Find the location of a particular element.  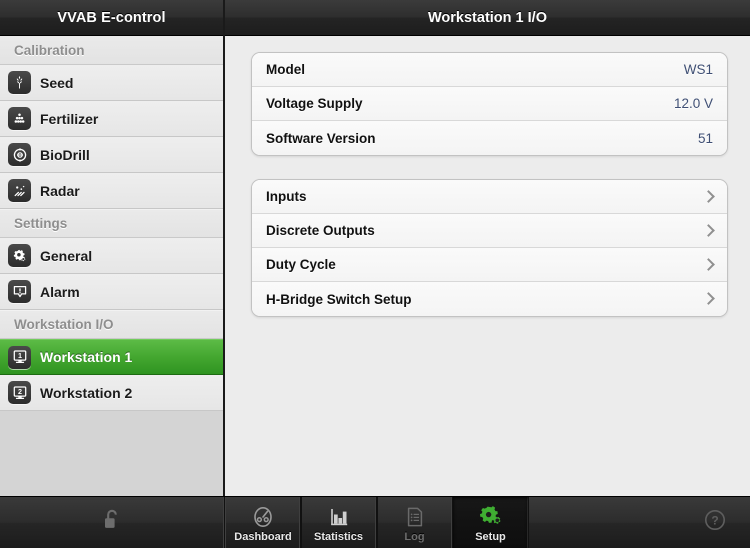

bar-chart-icon is located at coordinates (339, 517).